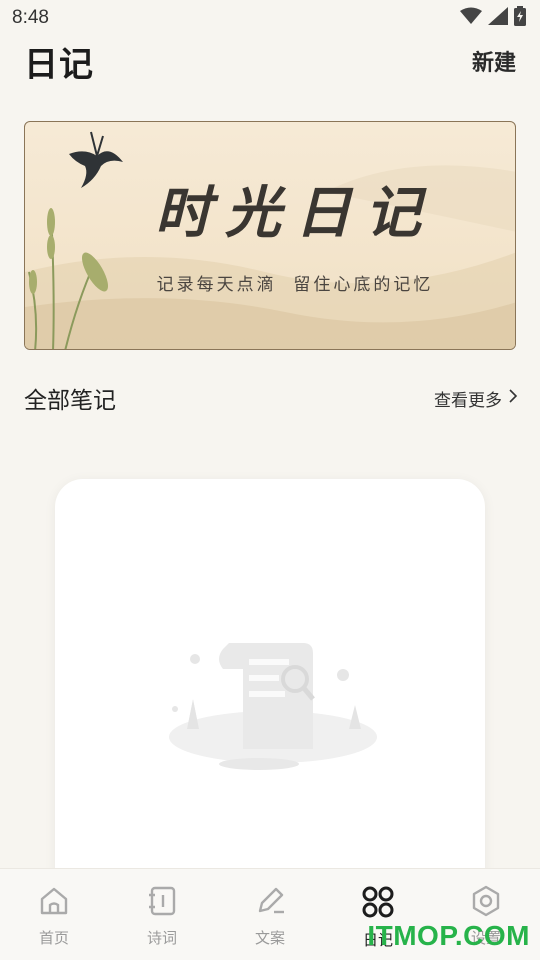  What do you see at coordinates (494, 61) in the screenshot?
I see `new-button: 新建` at bounding box center [494, 61].